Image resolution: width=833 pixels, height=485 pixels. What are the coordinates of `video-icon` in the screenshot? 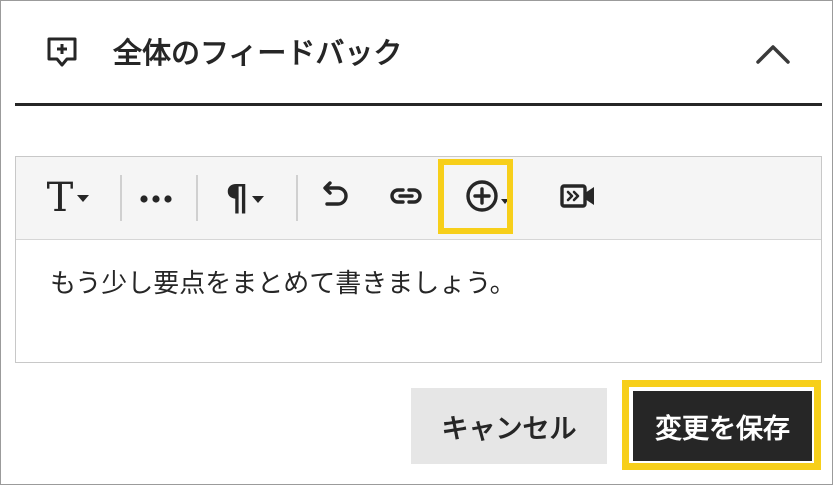 It's located at (578, 198).